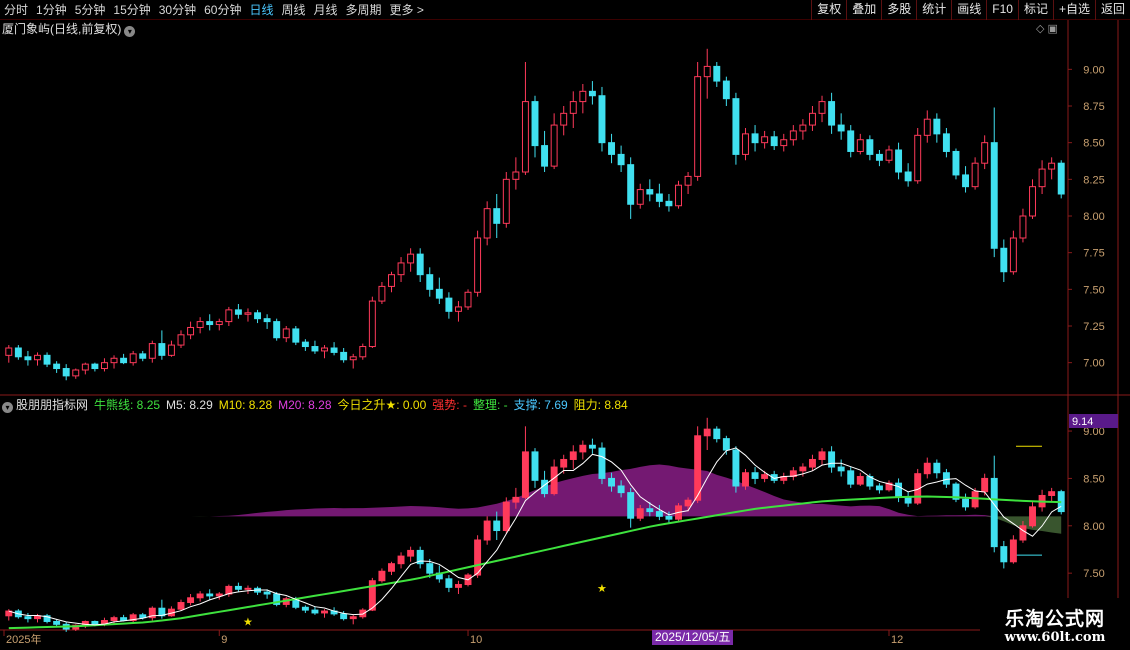 The height and width of the screenshot is (650, 1130). Describe the element at coordinates (1040, 29) in the screenshot. I see `diamond-icon: ◇` at that location.